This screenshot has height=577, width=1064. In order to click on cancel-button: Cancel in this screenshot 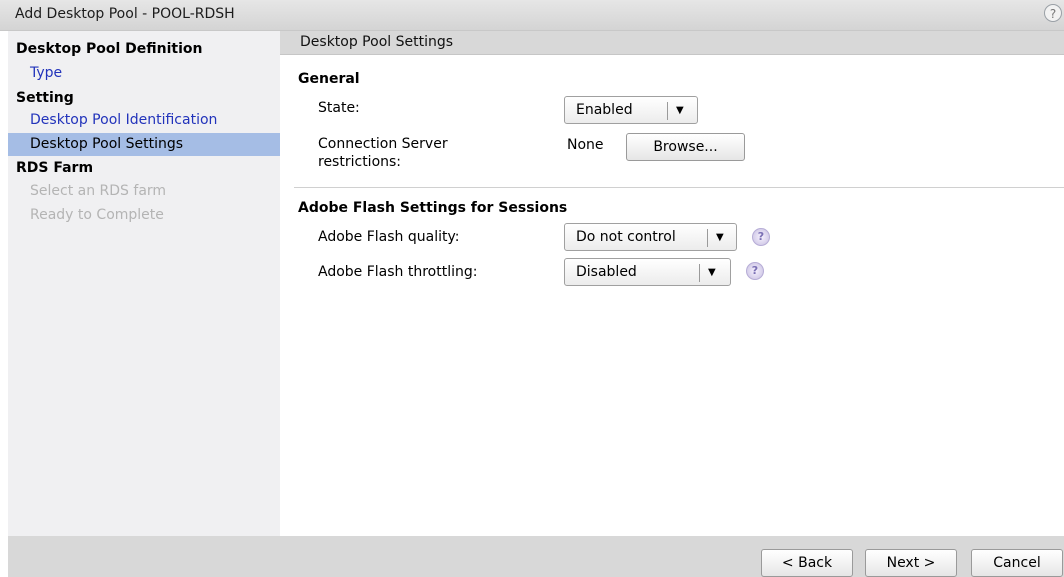, I will do `click(1017, 563)`.